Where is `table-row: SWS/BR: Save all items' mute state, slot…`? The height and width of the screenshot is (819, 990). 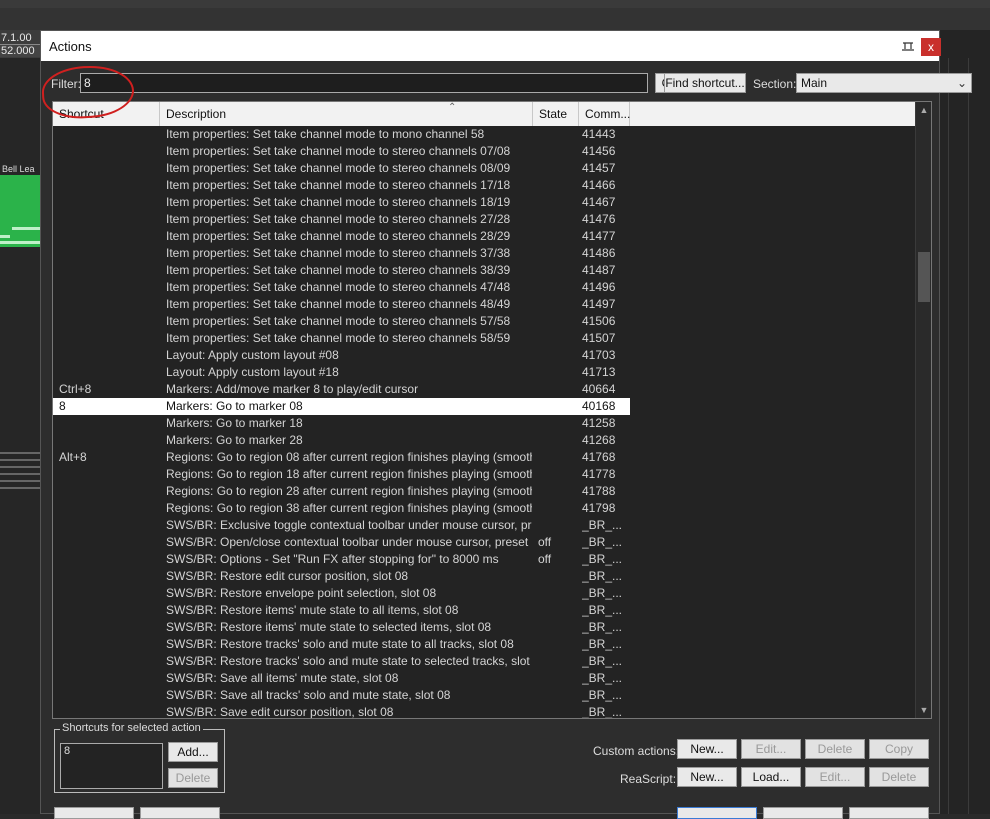
table-row: SWS/BR: Save all items' mute state, slot… is located at coordinates (484, 678).